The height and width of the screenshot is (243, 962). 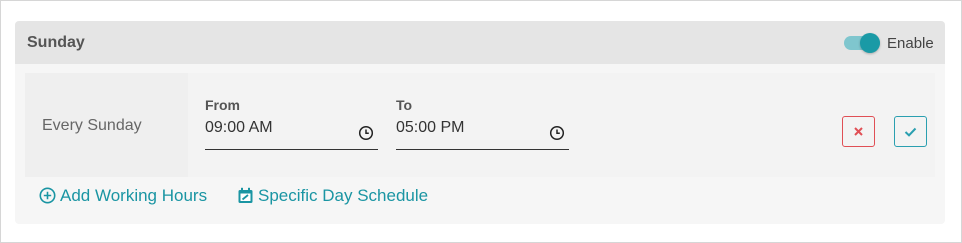 What do you see at coordinates (910, 43) in the screenshot?
I see `enable-label: Enable` at bounding box center [910, 43].